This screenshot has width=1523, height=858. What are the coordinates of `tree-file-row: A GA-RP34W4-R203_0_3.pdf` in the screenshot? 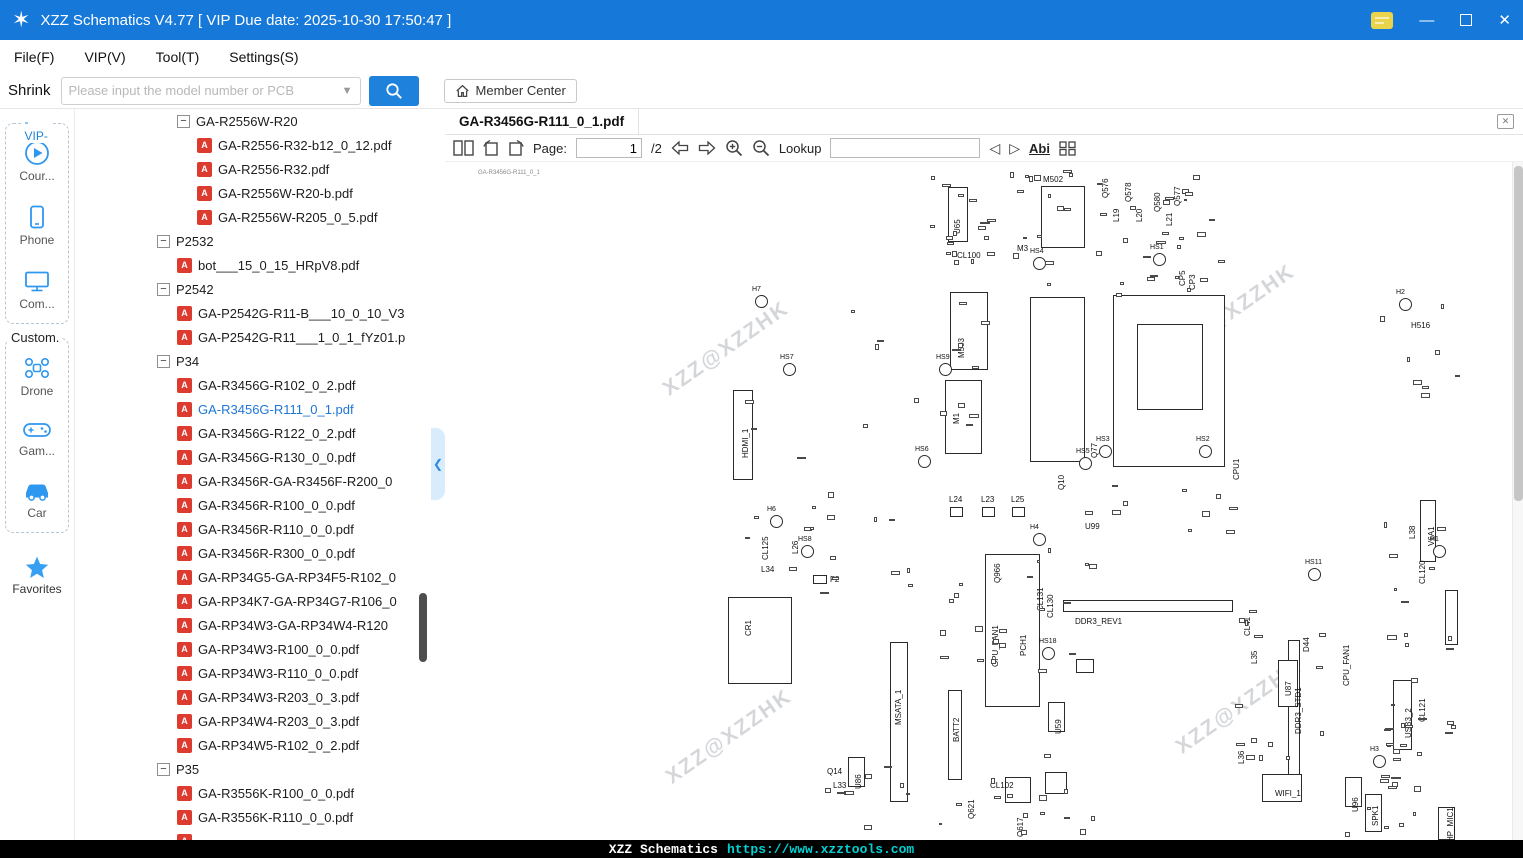 It's located at (246, 721).